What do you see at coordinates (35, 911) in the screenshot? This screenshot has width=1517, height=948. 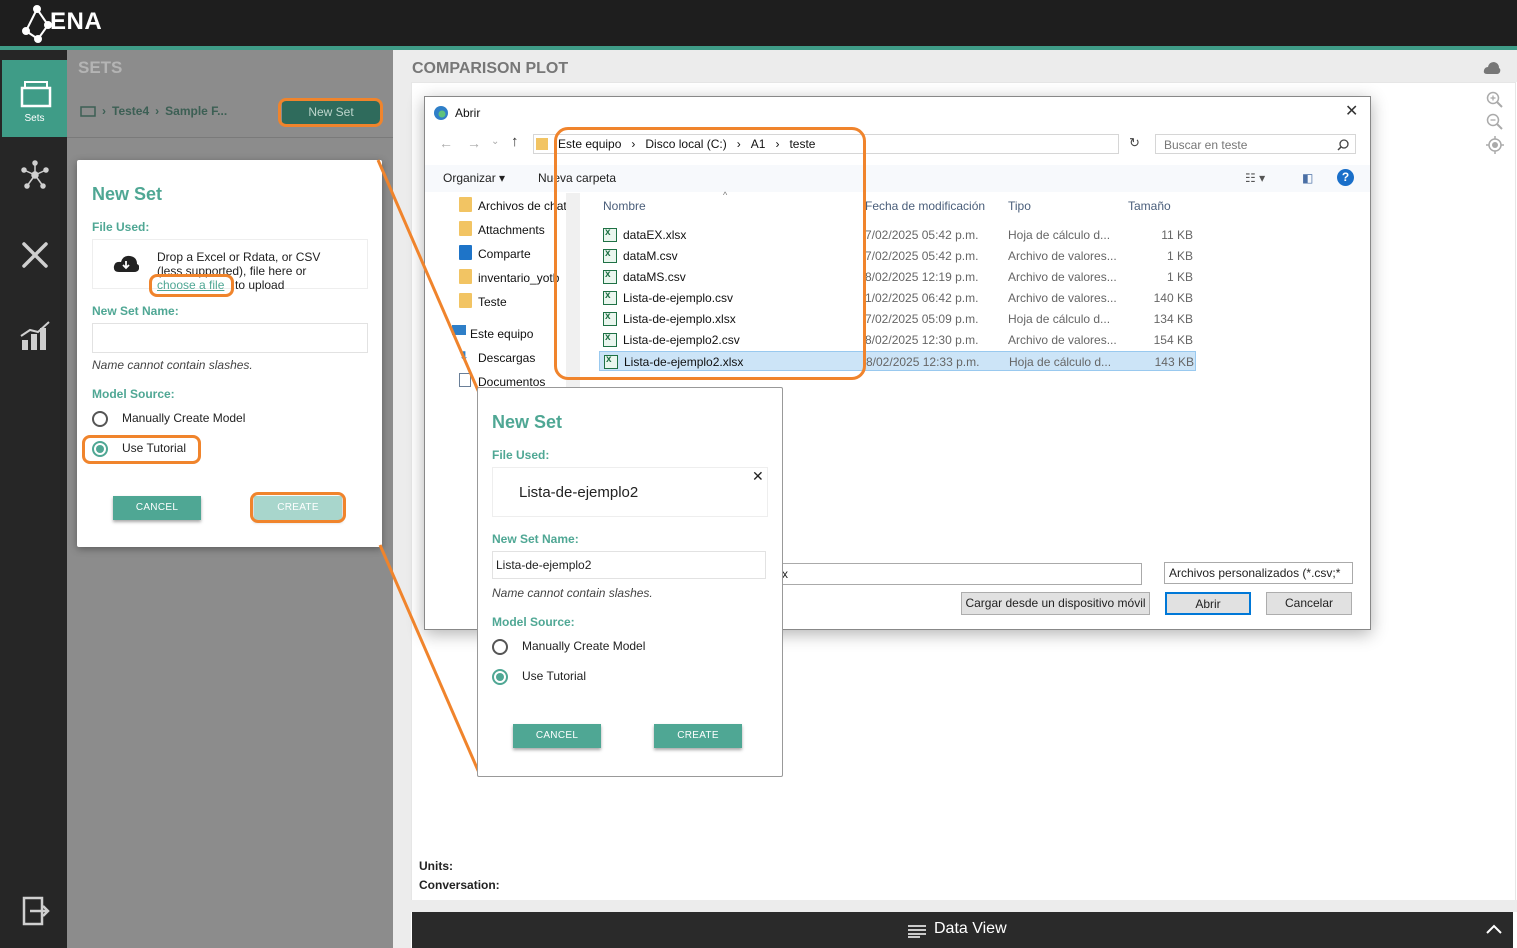 I see `logout-icon` at bounding box center [35, 911].